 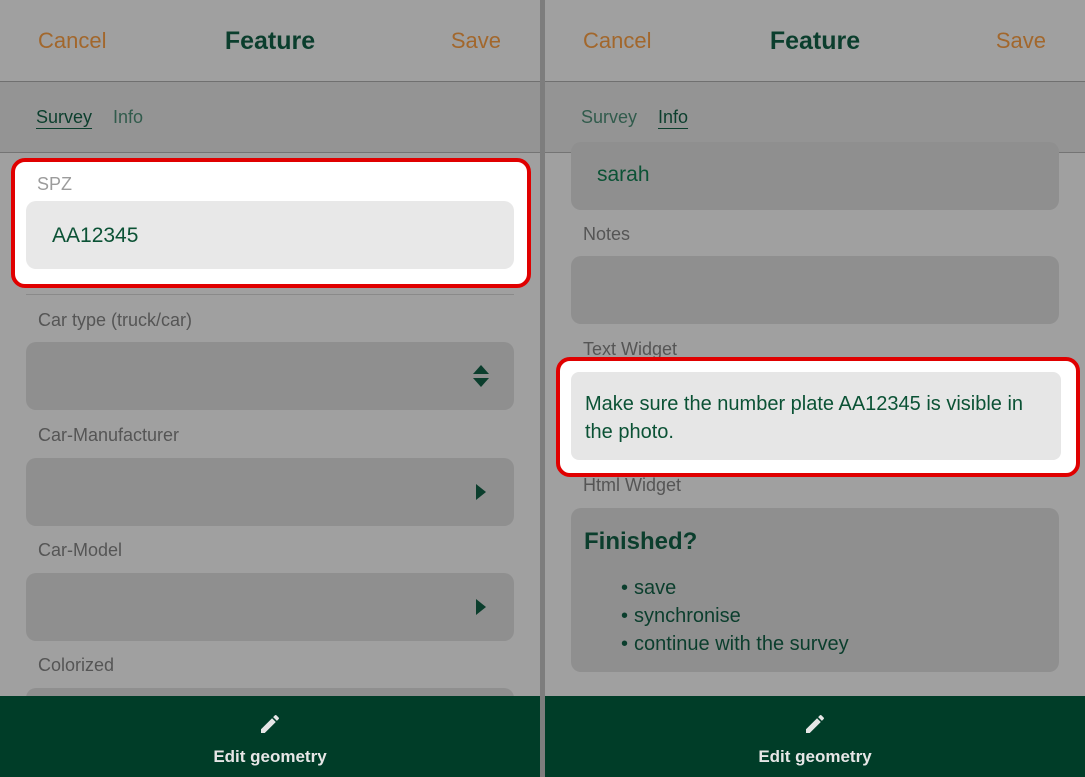 I want to click on car-model-label: Car-Model, so click(x=80, y=550).